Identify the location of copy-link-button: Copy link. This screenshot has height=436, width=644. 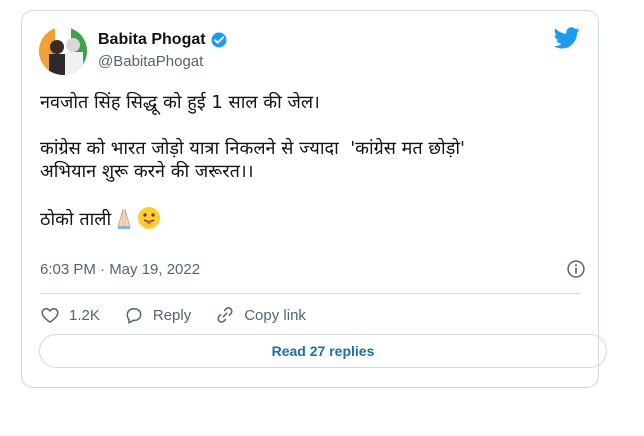
(260, 315).